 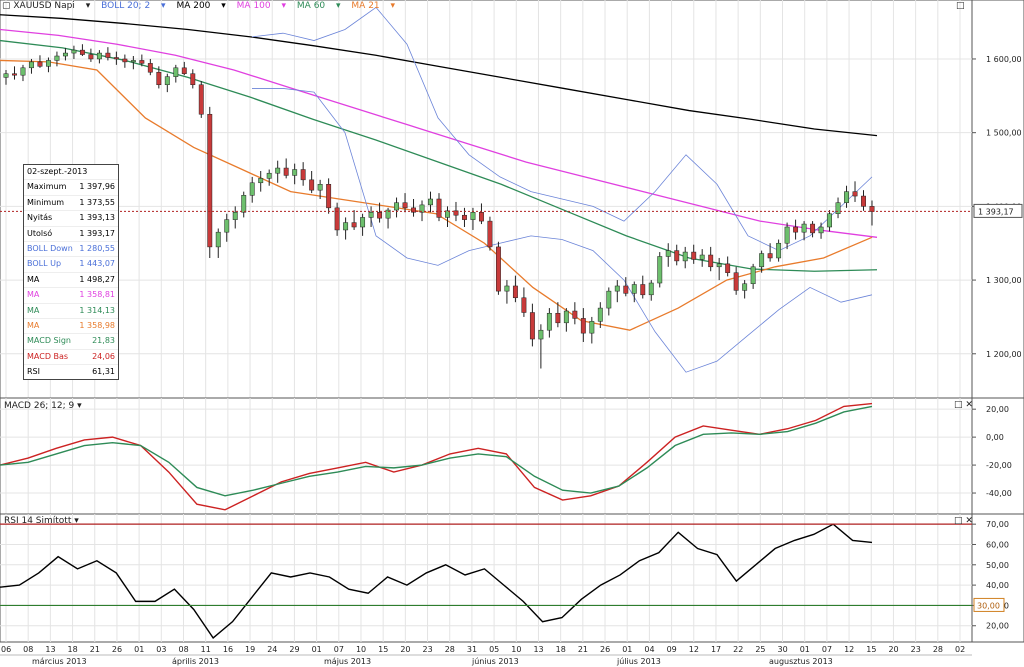 What do you see at coordinates (960, 649) in the screenshot?
I see `x-tick-label: 02` at bounding box center [960, 649].